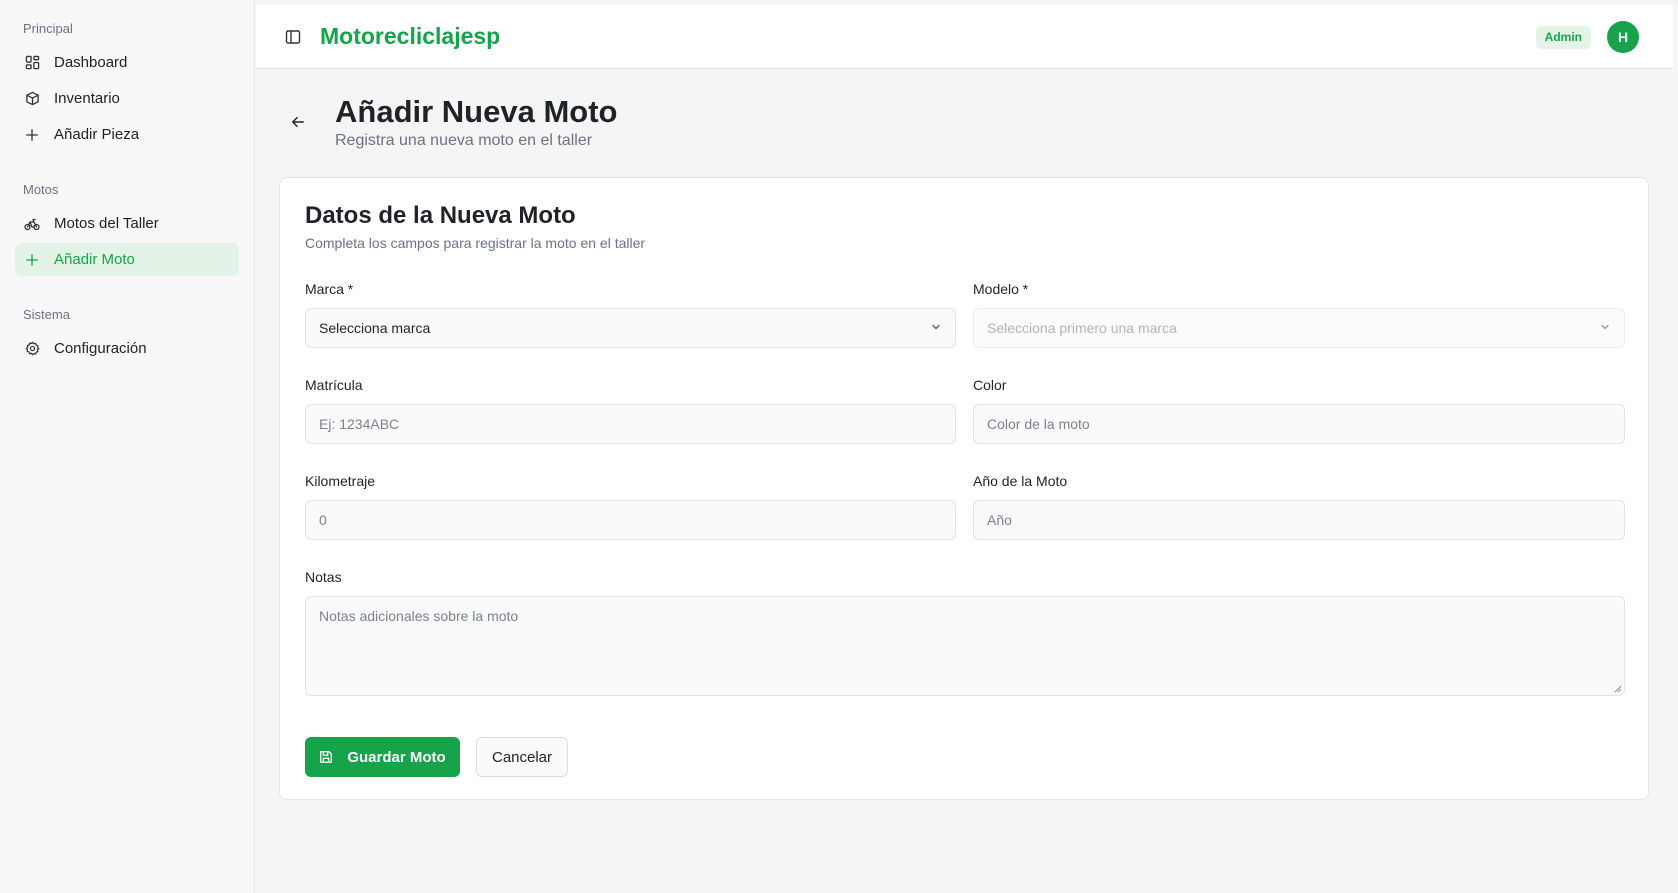 The image size is (1678, 893). What do you see at coordinates (630, 328) in the screenshot?
I see `marca-select: Selecciona marca` at bounding box center [630, 328].